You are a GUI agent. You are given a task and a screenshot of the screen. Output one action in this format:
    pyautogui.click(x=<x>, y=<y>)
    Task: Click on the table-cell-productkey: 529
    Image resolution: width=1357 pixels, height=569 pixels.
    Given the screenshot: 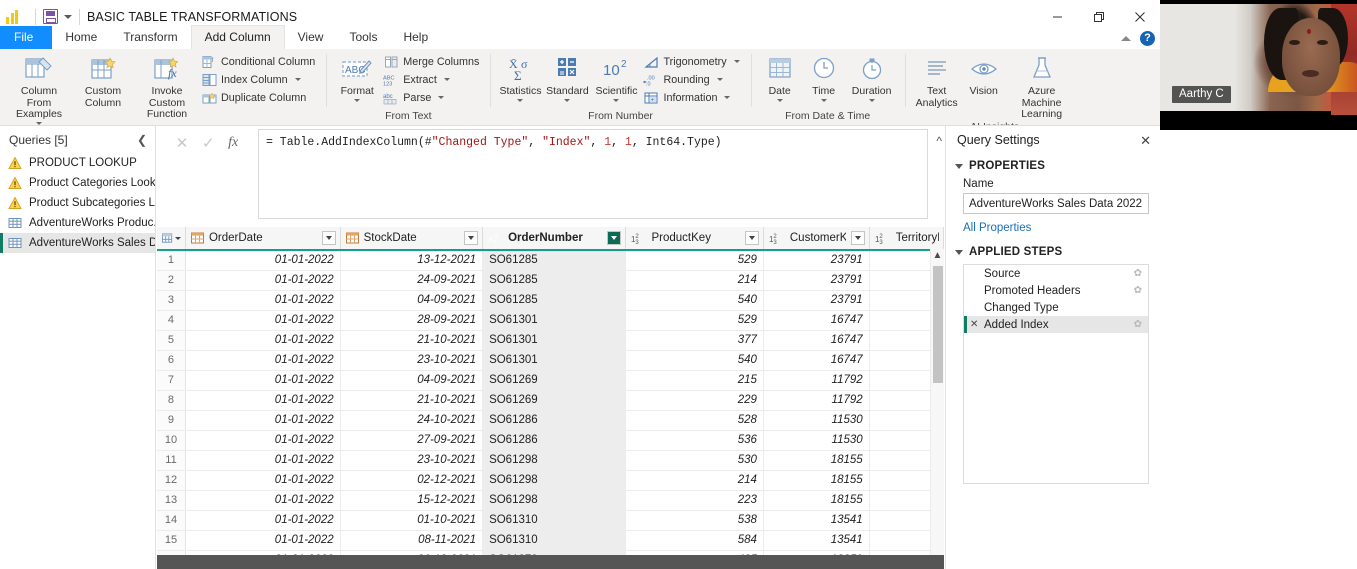 What is the action you would take?
    pyautogui.click(x=694, y=260)
    